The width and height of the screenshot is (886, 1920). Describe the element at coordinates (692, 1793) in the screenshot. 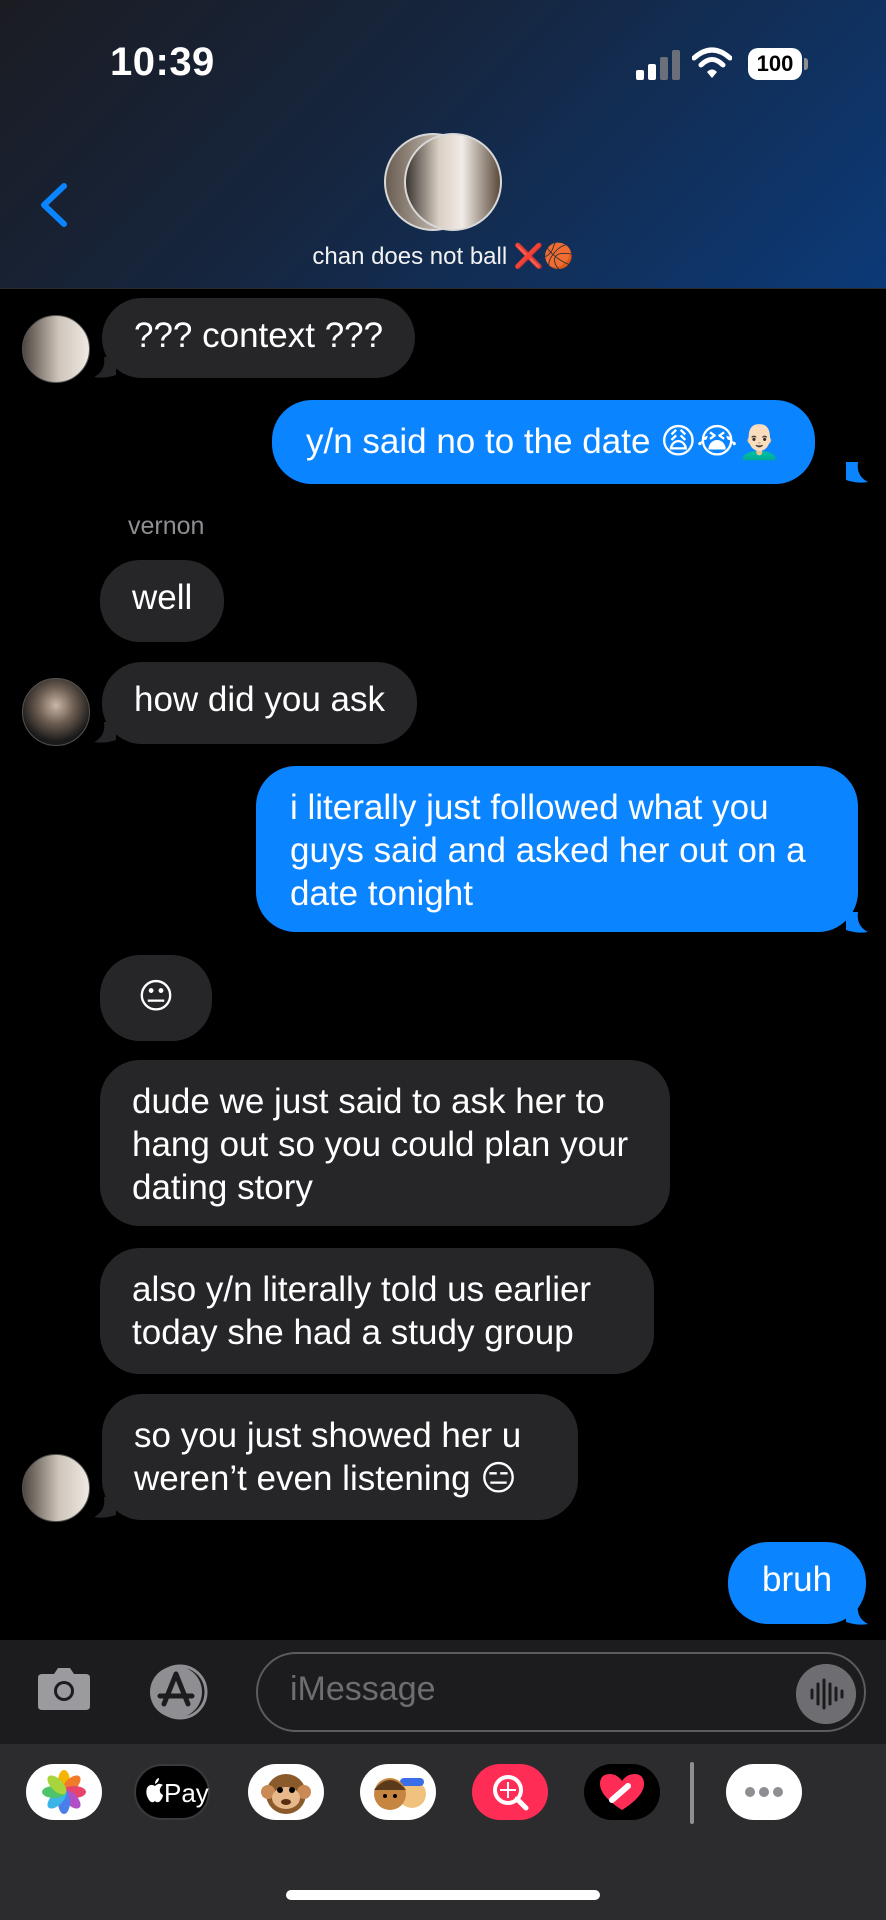

I see `app-drawer-divider` at that location.